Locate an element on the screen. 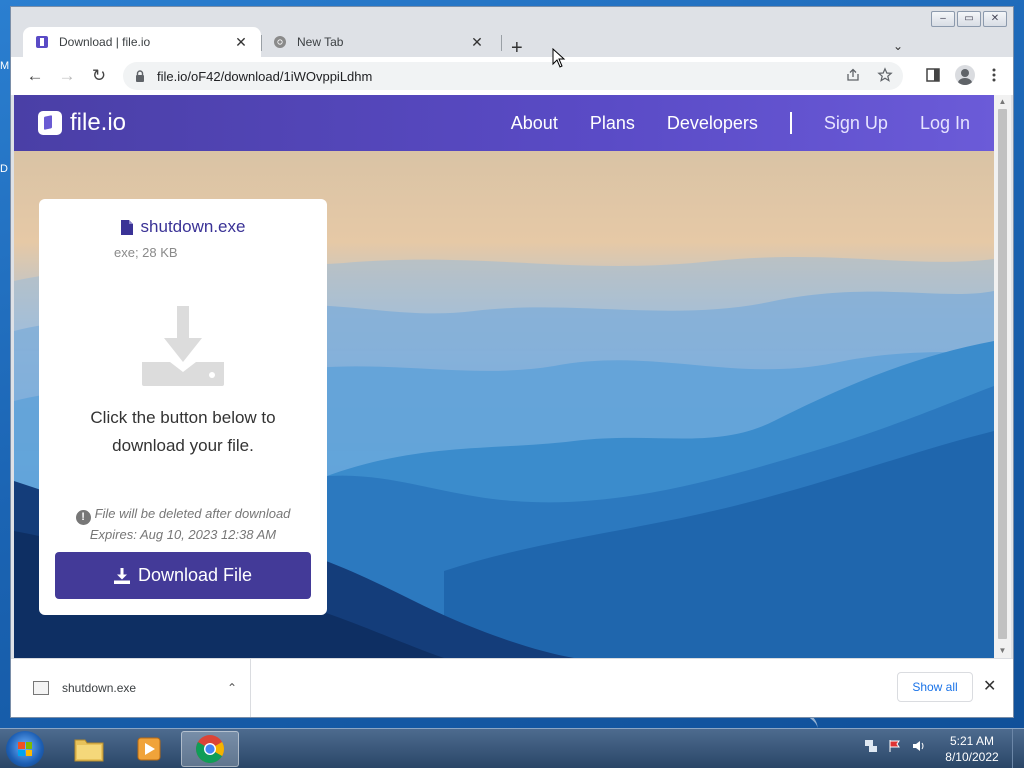  nav-signup-link: Sign Up is located at coordinates (856, 123).